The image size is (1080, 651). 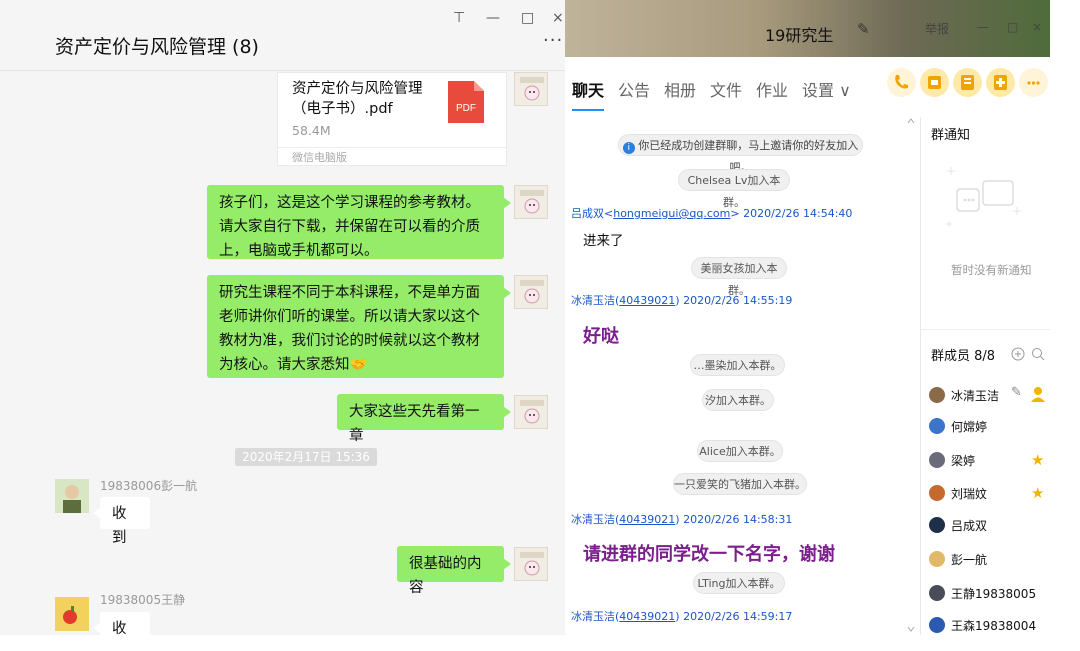 I want to click on report-button: 举报, so click(x=937, y=28).